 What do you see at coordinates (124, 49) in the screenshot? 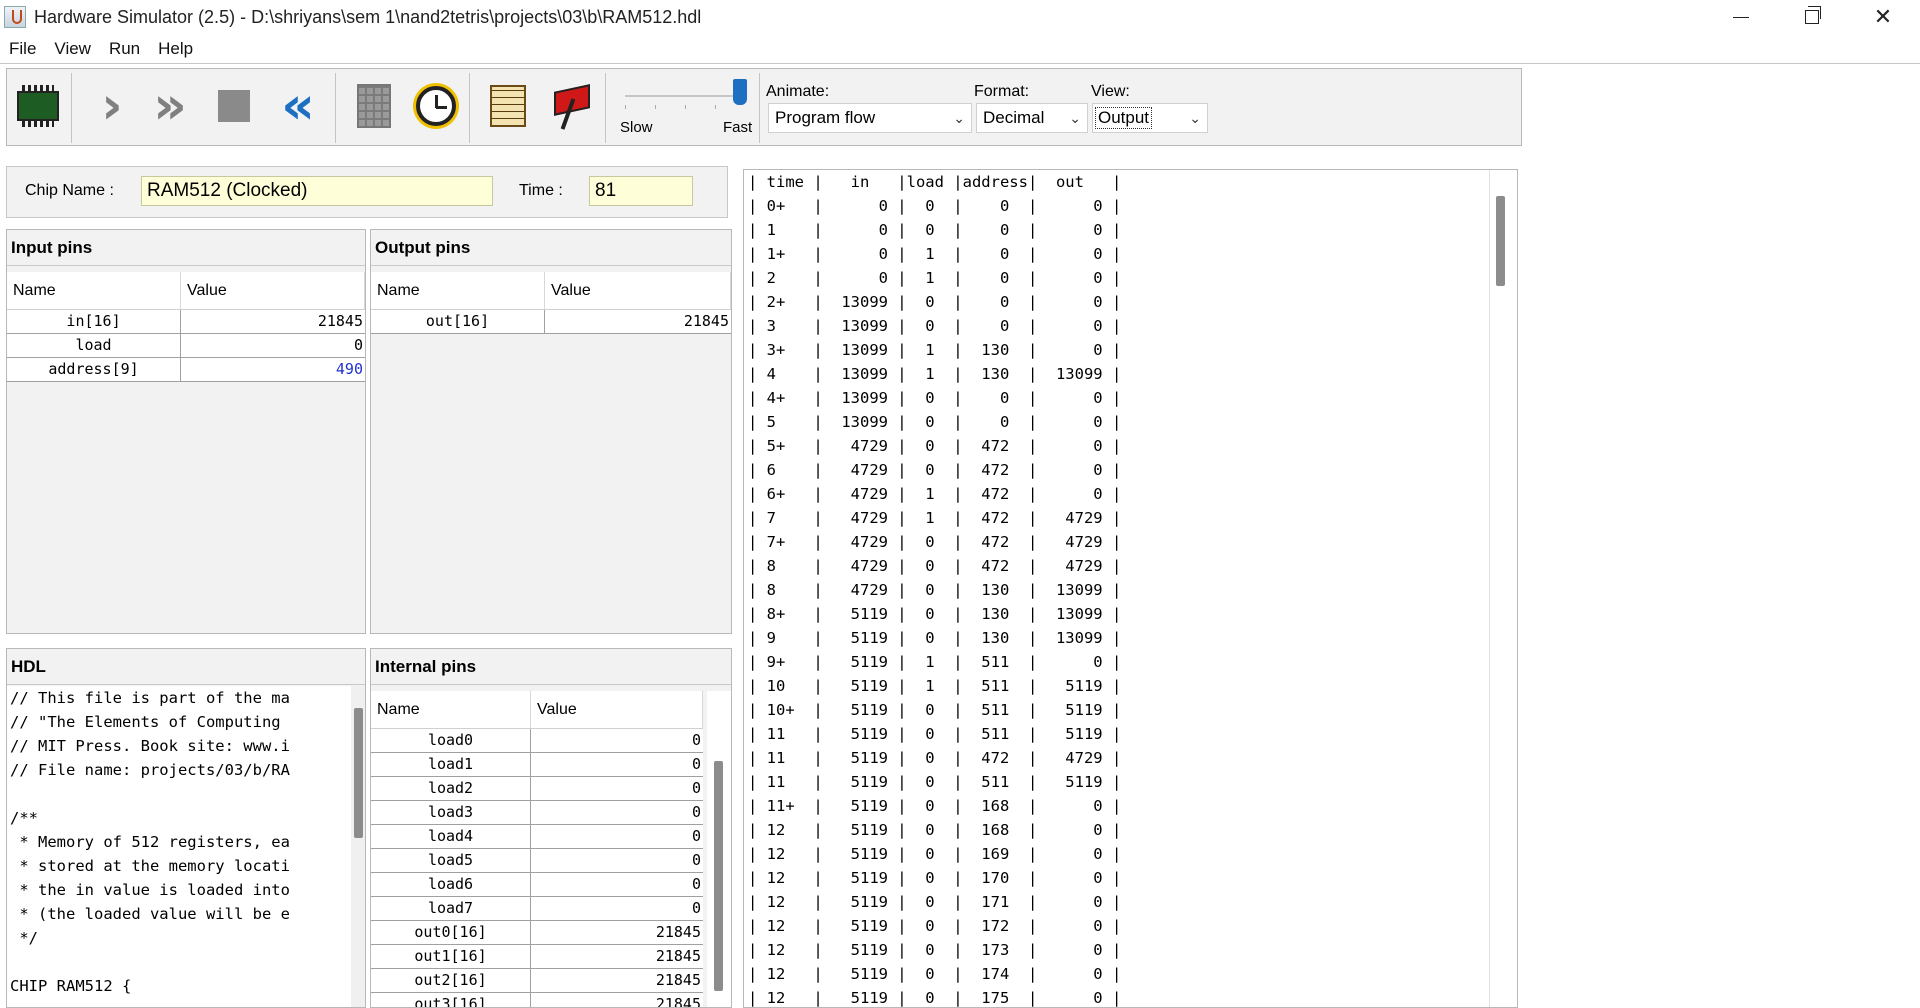
I see `menu-run: Run` at bounding box center [124, 49].